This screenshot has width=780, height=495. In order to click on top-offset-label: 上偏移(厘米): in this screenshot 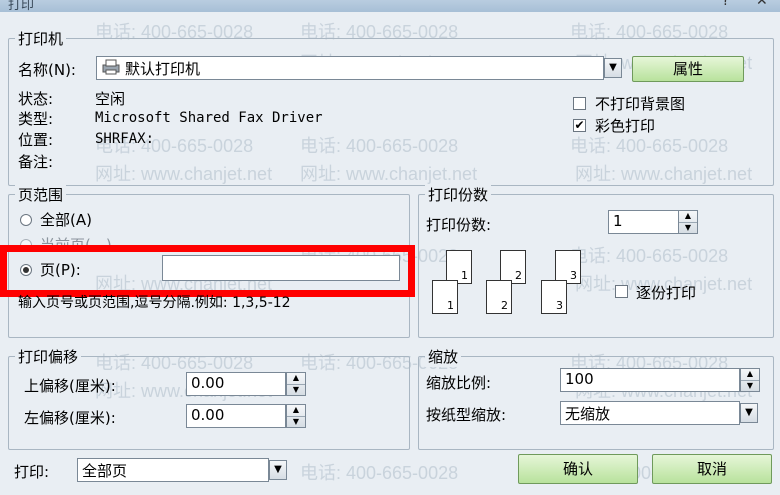, I will do `click(70, 386)`.